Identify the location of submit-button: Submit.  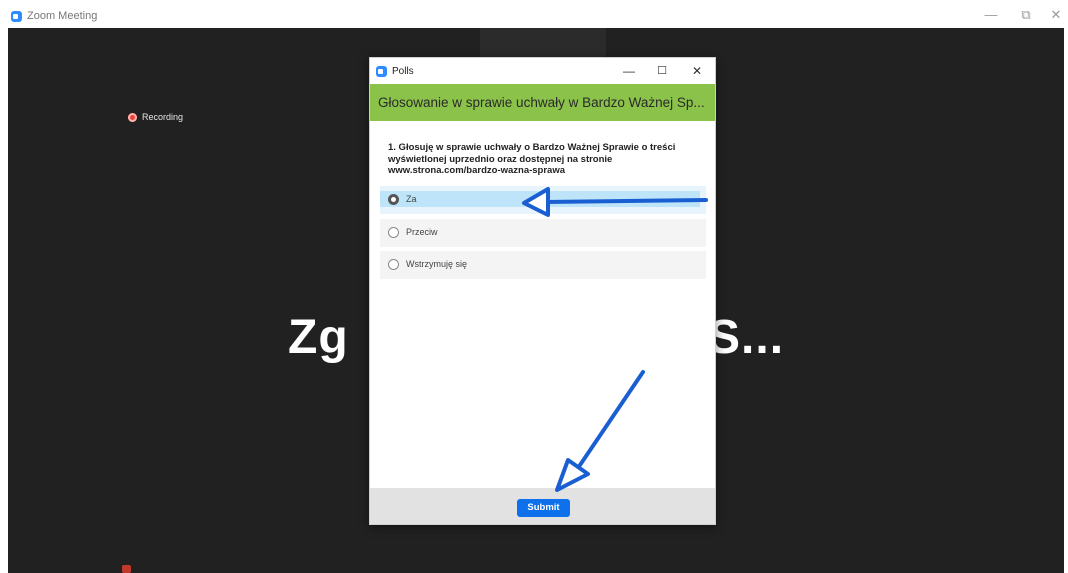
(543, 508).